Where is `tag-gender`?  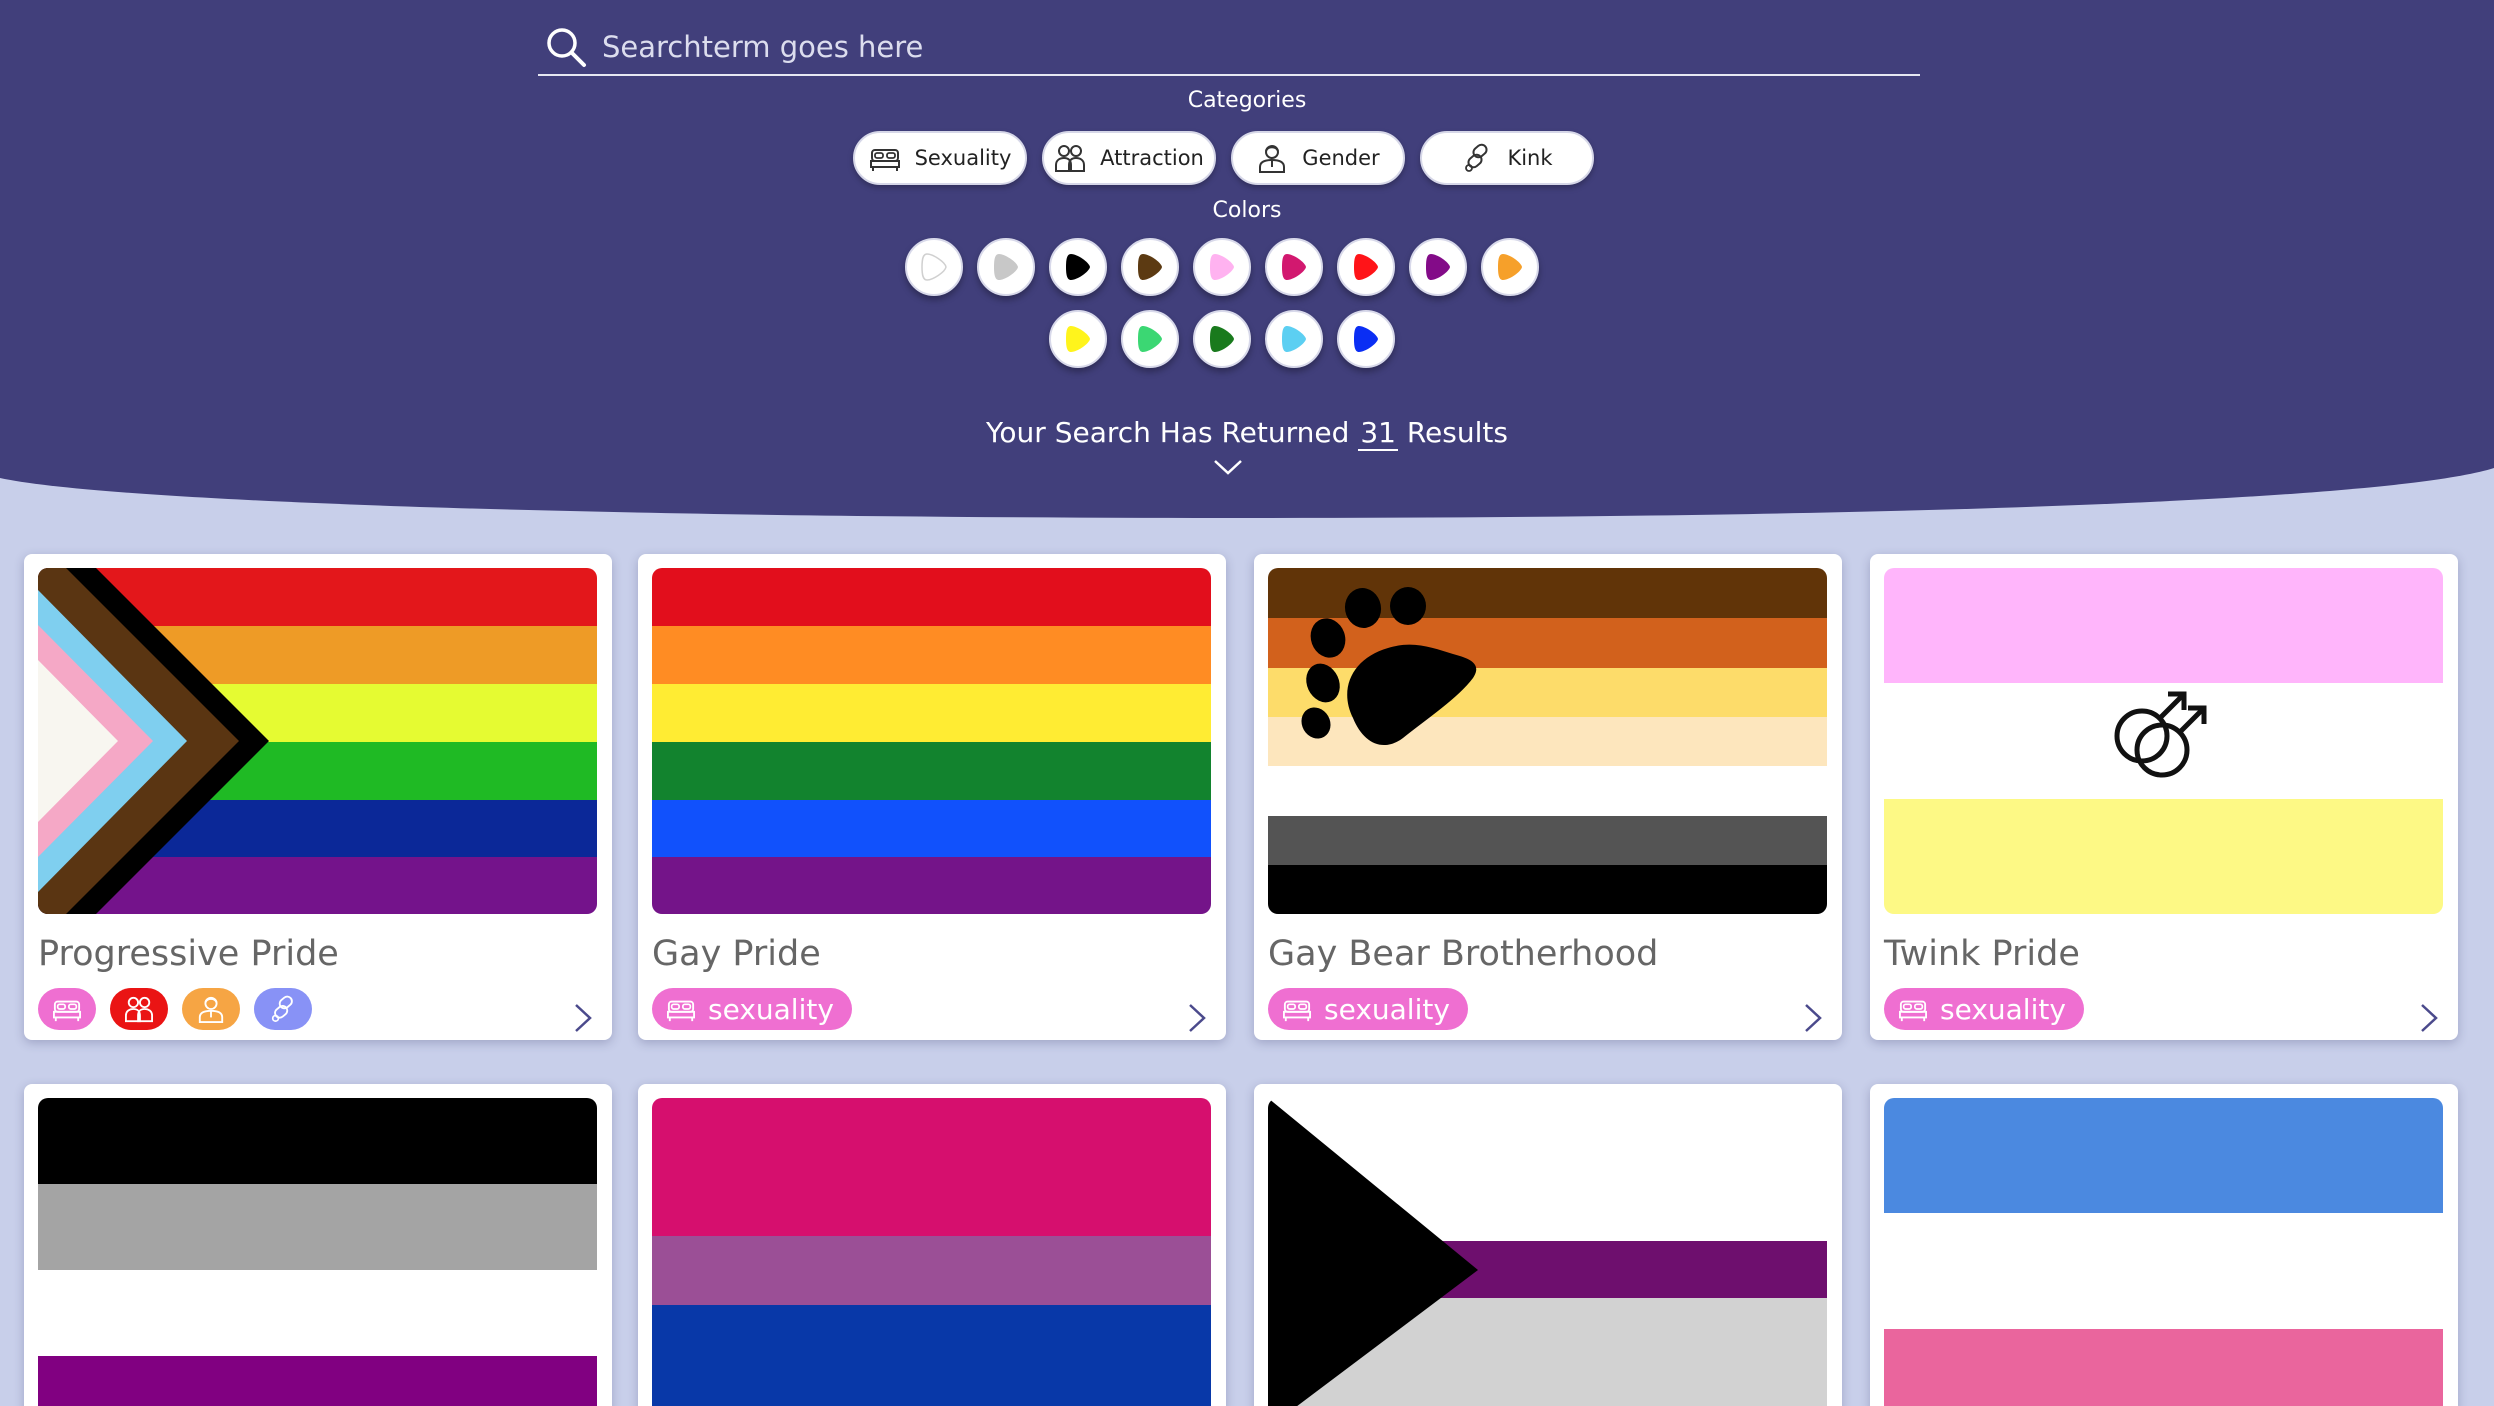 tag-gender is located at coordinates (211, 1009).